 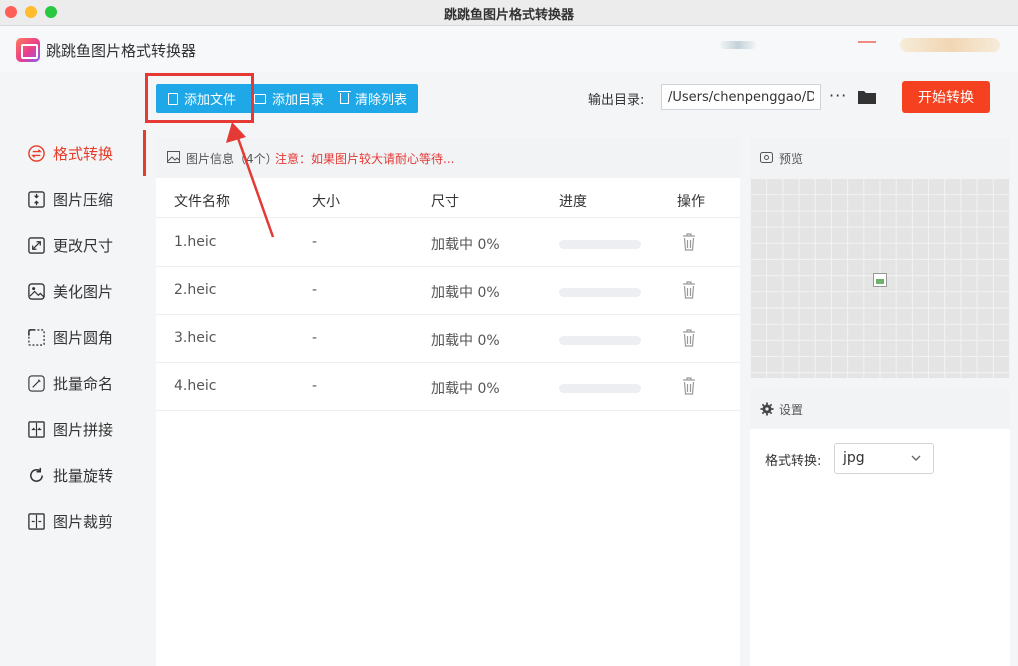 I want to click on folder-outline-icon, so click(x=260, y=98).